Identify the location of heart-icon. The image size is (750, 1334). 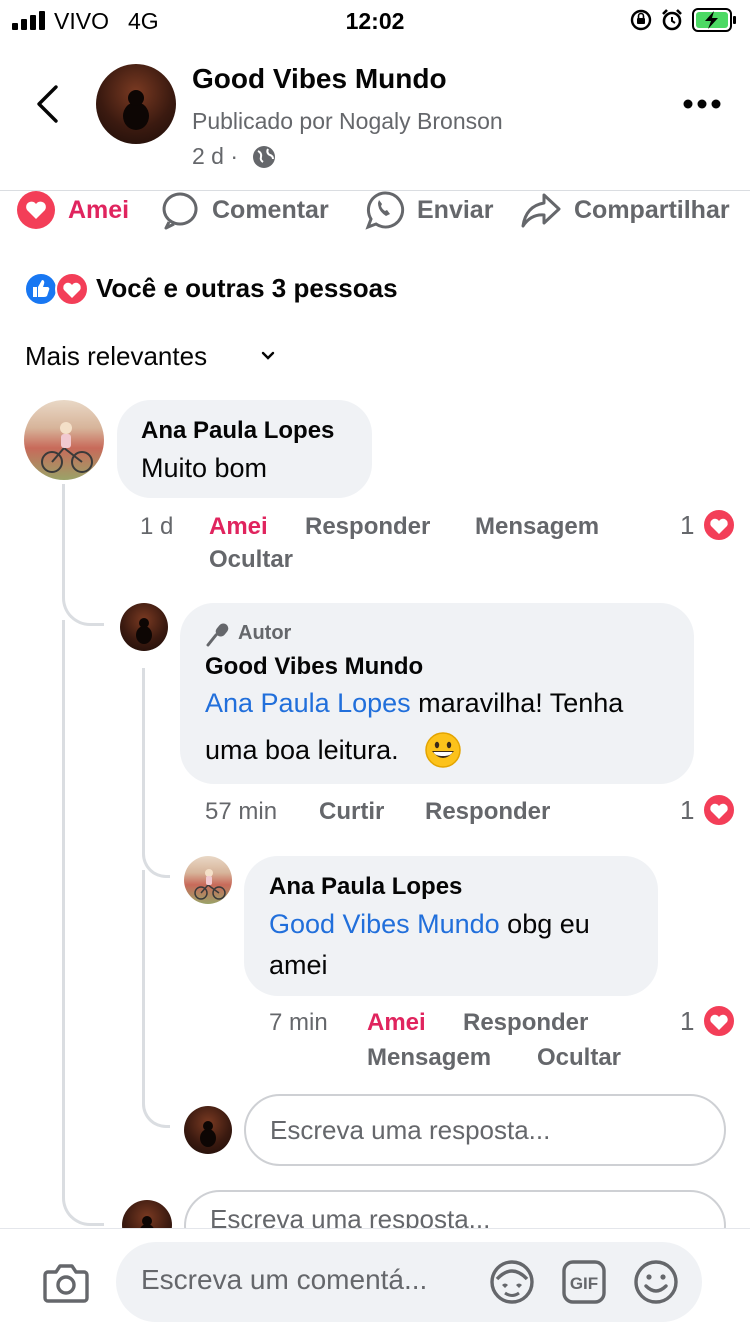
(36, 210).